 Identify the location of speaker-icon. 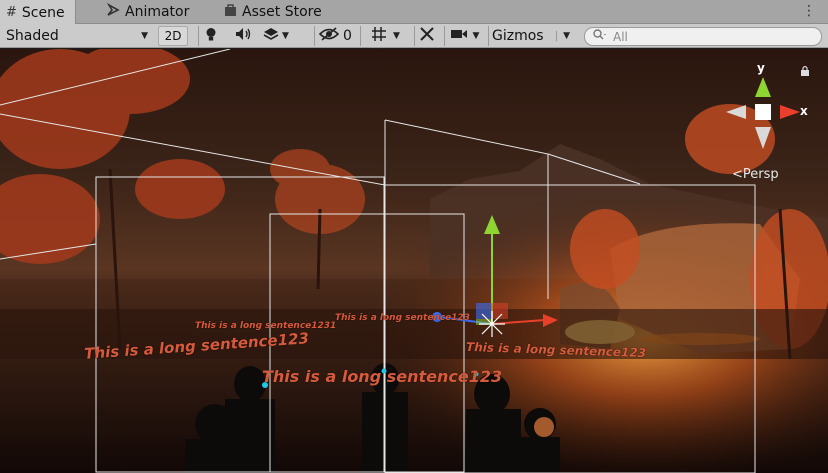
(244, 36).